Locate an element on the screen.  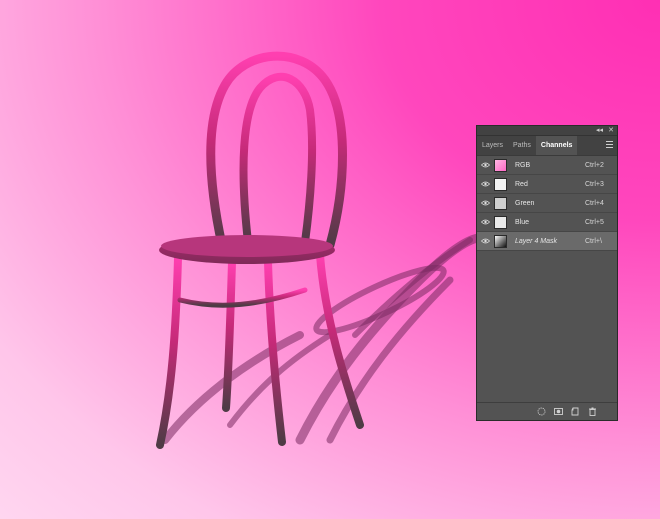
channel-shortcut: Ctrl+4 is located at coordinates (594, 203).